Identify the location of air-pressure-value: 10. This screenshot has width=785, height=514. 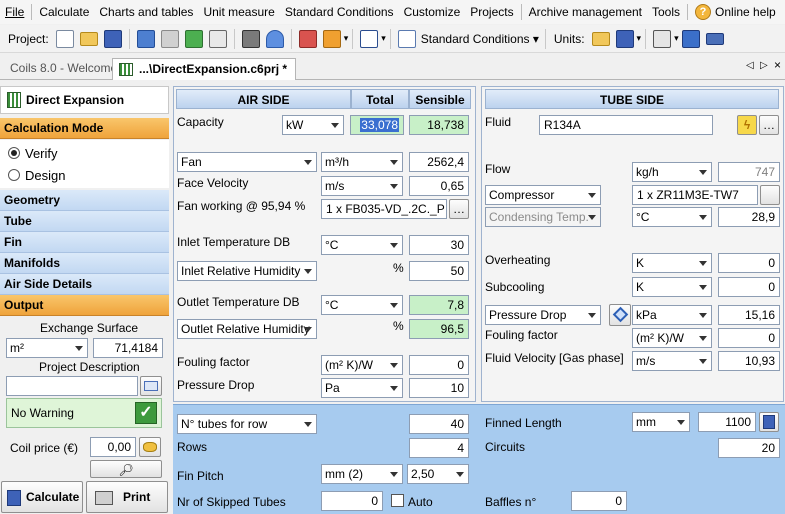
(439, 388).